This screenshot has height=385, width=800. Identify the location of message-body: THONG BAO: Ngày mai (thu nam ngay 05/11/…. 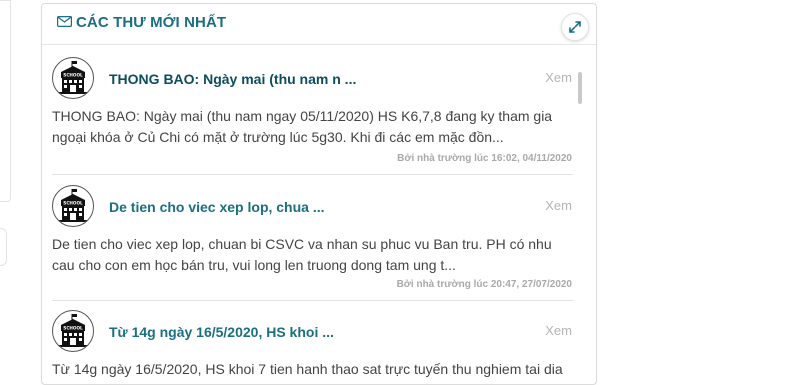
(302, 126).